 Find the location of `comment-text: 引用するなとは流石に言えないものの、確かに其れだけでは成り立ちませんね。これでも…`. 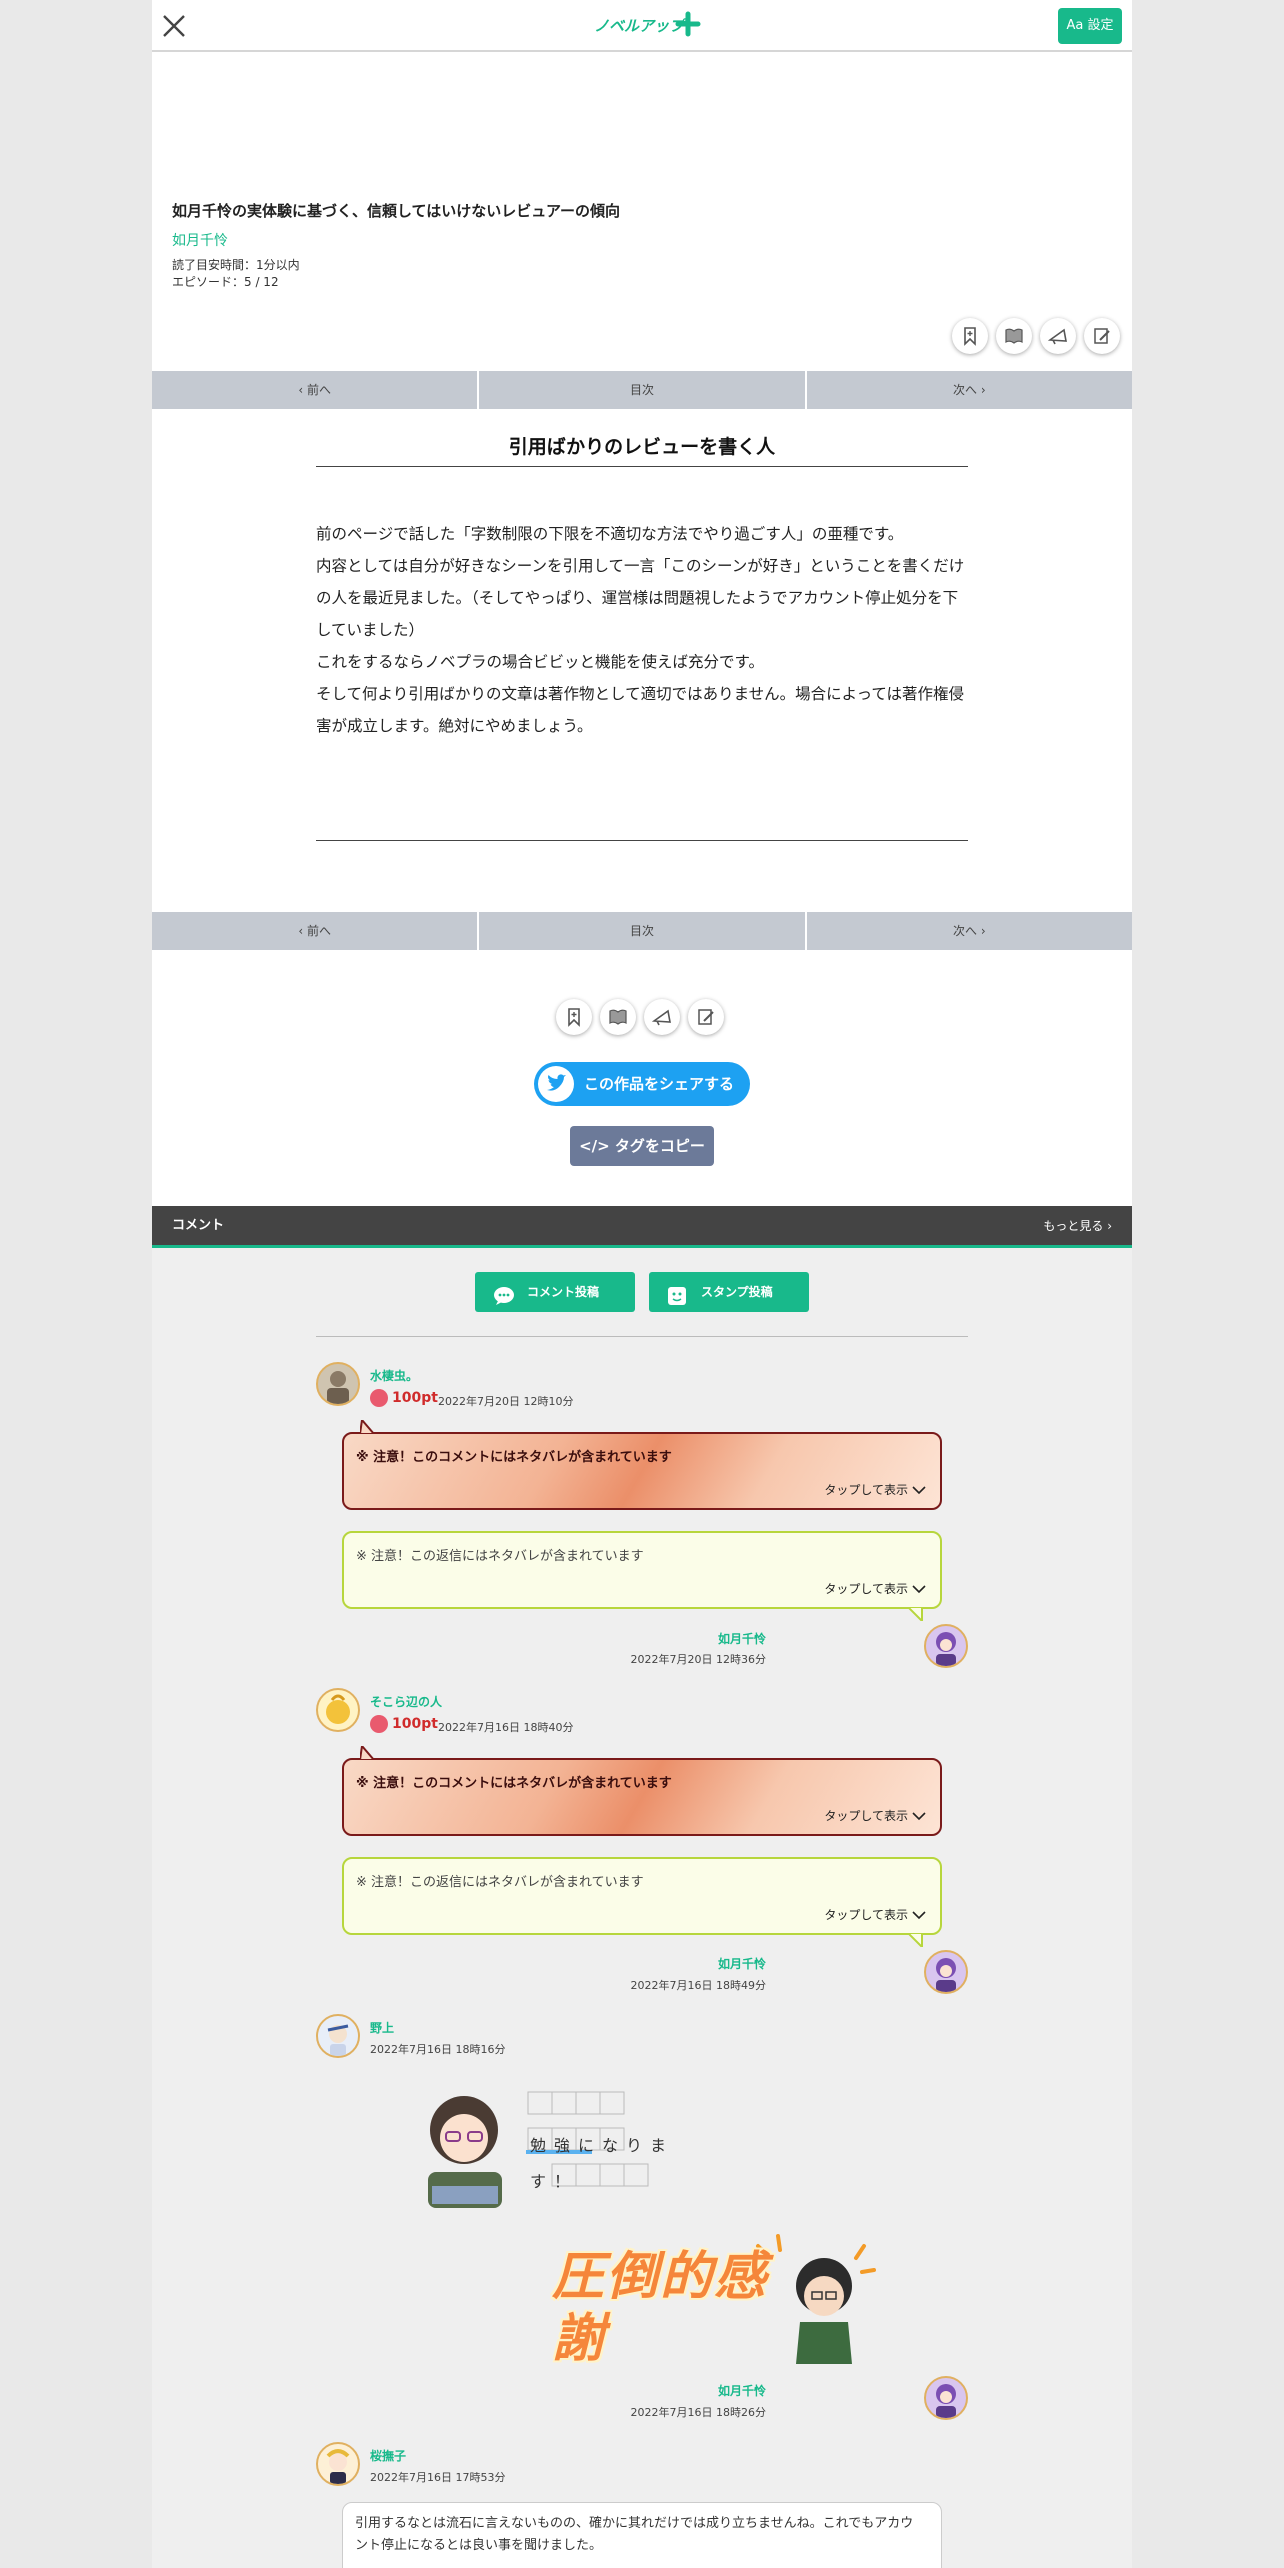

comment-text: 引用するなとは流石に言えないものの、確かに其れだけでは成り立ちませんね。これでも… is located at coordinates (634, 2534).